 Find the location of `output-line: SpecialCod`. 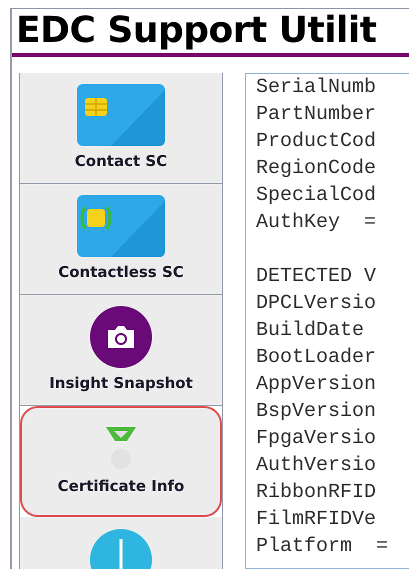

output-line: SpecialCod is located at coordinates (317, 196).